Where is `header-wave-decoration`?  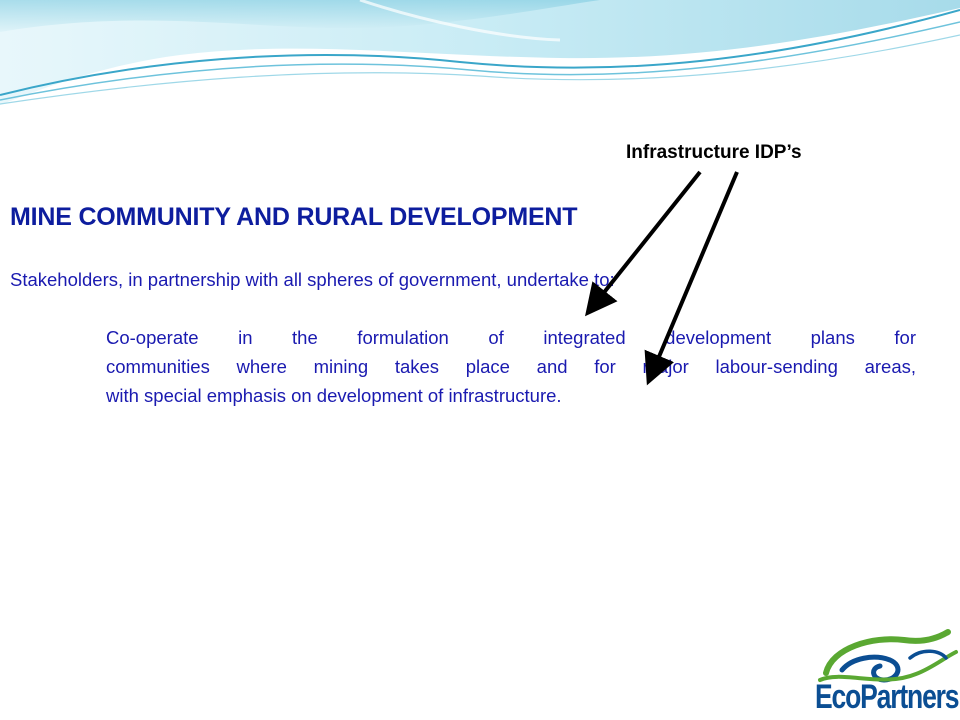 header-wave-decoration is located at coordinates (480, 52).